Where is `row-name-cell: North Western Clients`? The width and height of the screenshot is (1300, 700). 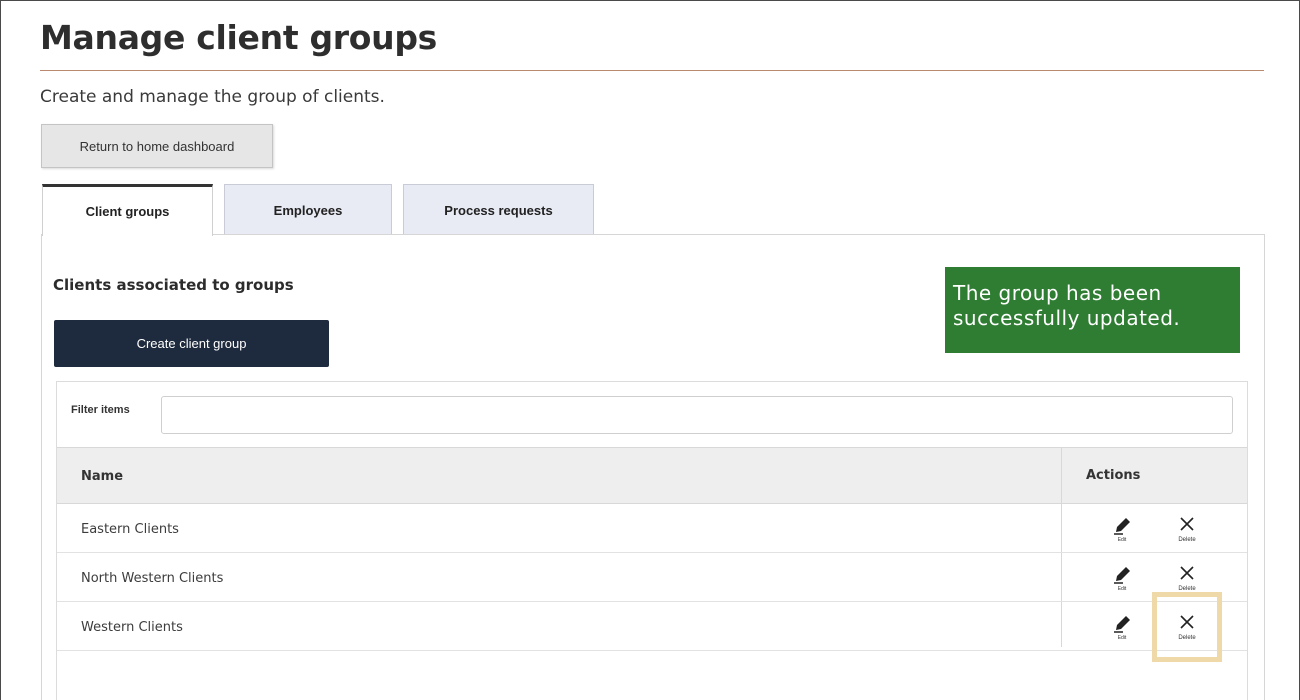 row-name-cell: North Western Clients is located at coordinates (152, 578).